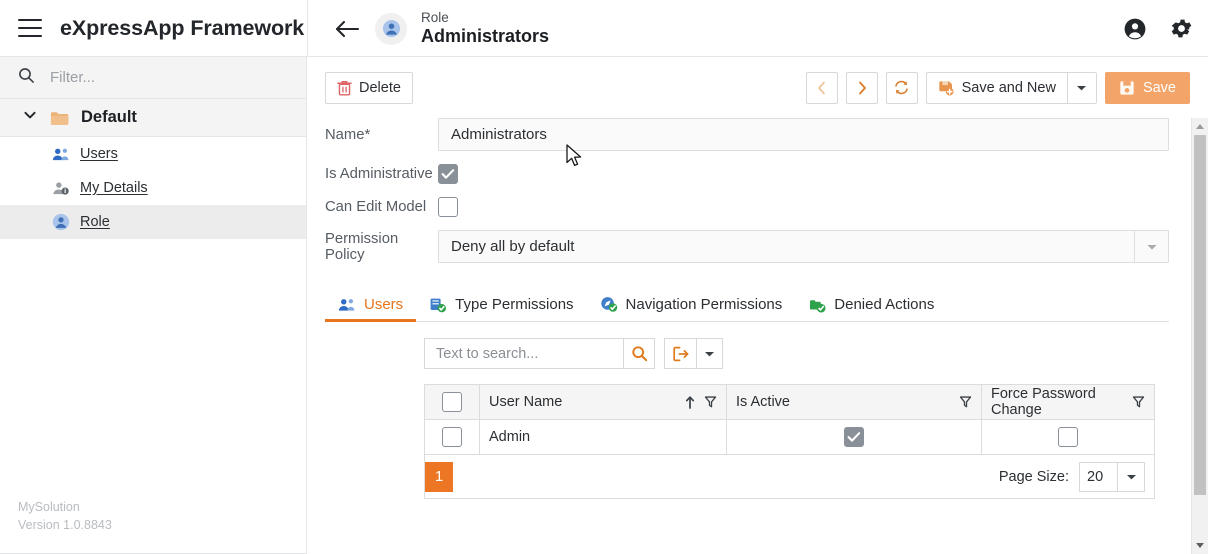 This screenshot has height=554, width=1208. What do you see at coordinates (1200, 545) in the screenshot?
I see `scroll-down-icon` at bounding box center [1200, 545].